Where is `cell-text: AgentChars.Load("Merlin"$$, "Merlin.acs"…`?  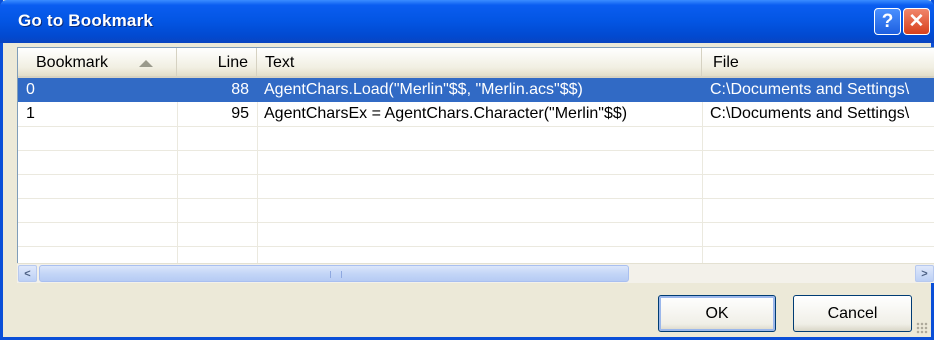
cell-text: AgentChars.Load("Merlin"$$, "Merlin.acs"… is located at coordinates (423, 89).